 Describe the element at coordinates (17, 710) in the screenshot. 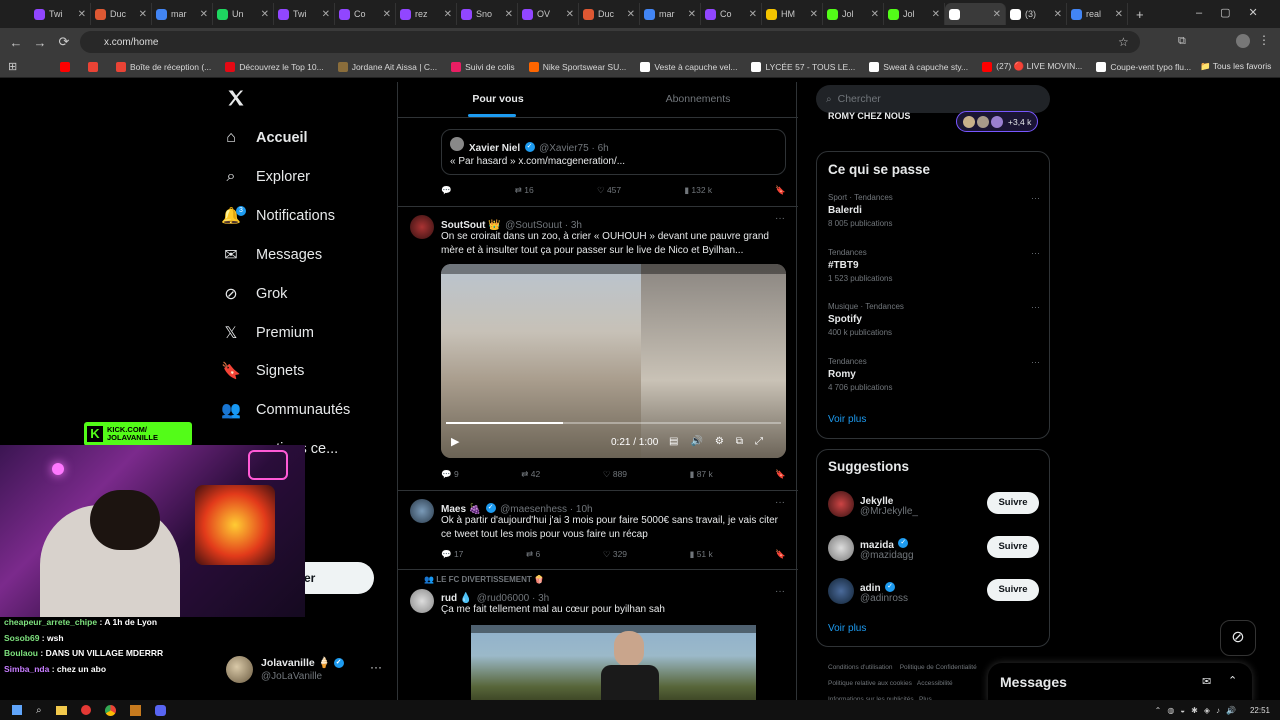

I see `windows-start-icon` at that location.